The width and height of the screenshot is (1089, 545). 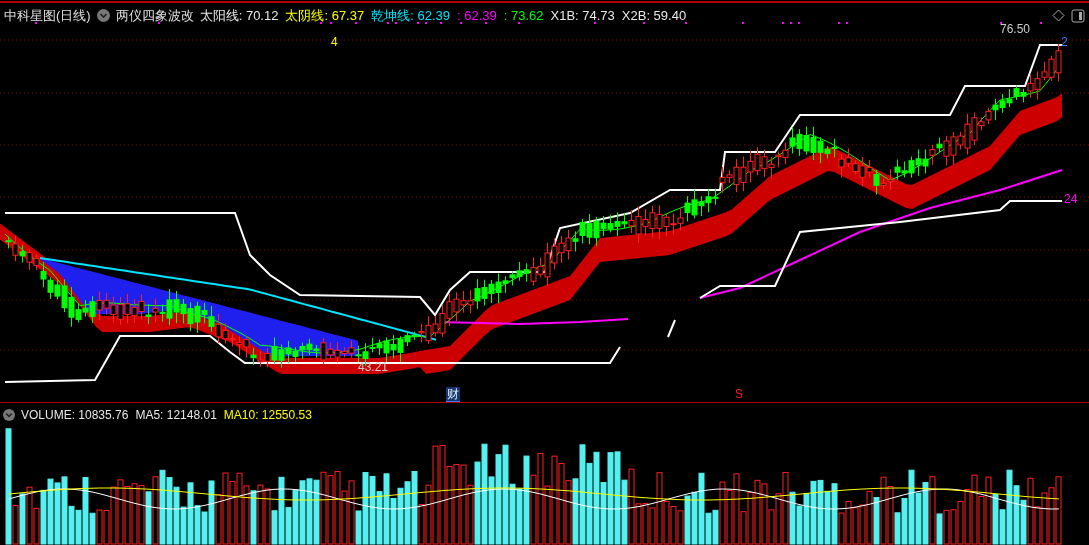 I want to click on legend-value: 乾坤线: 62.39, so click(x=410, y=16).